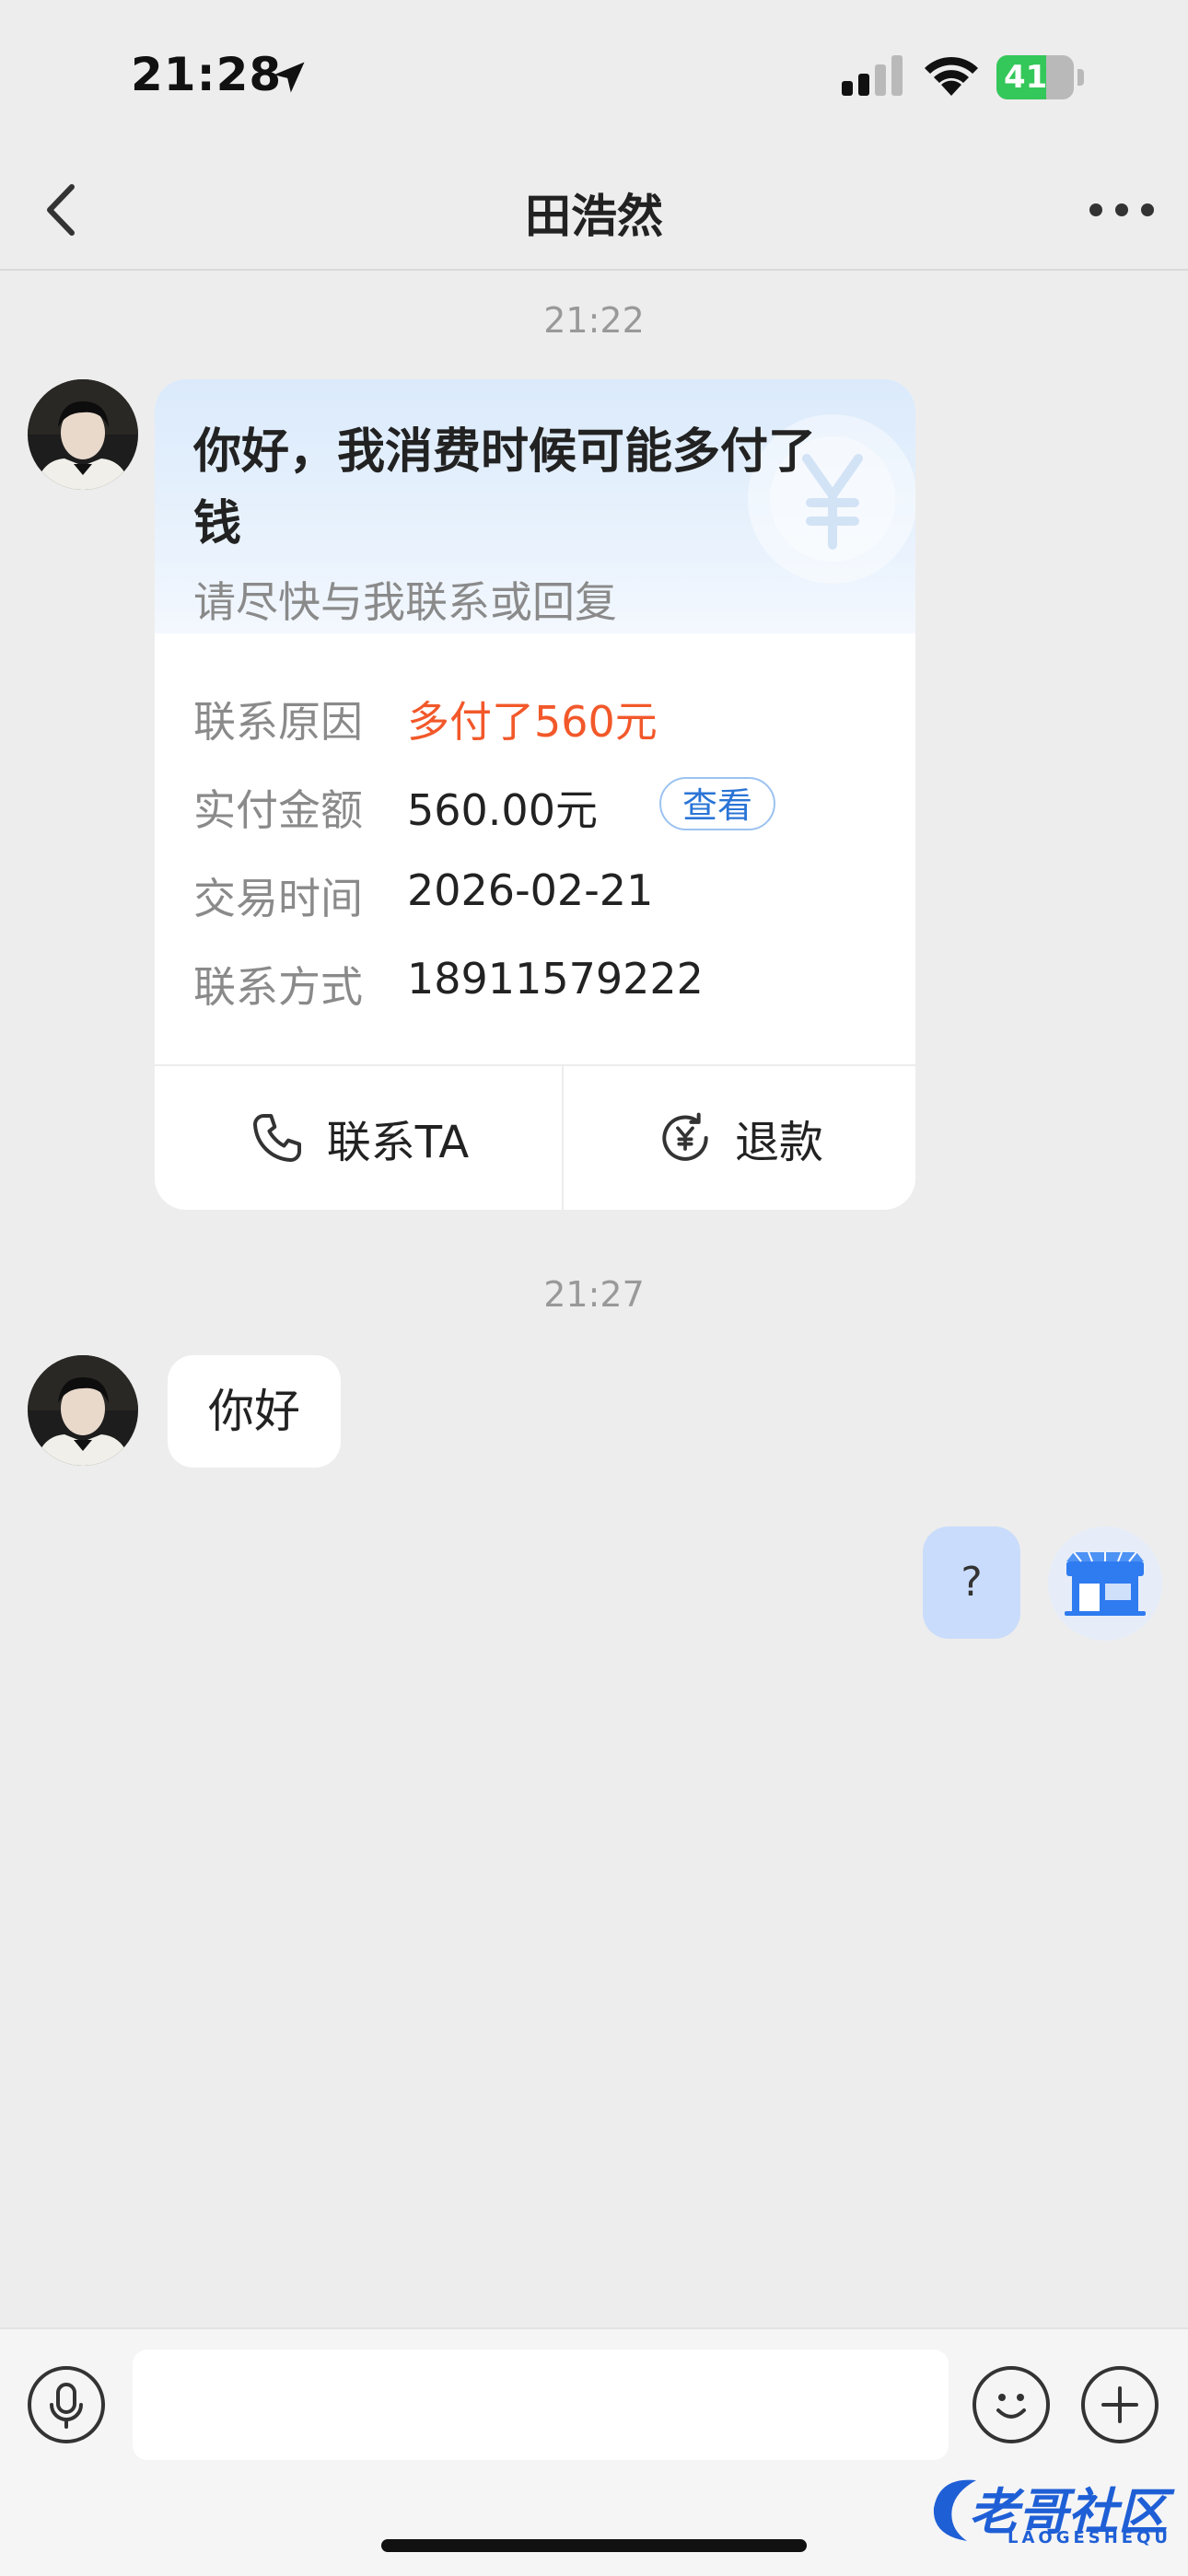  Describe the element at coordinates (502, 810) in the screenshot. I see `row-value: 560.00元` at that location.